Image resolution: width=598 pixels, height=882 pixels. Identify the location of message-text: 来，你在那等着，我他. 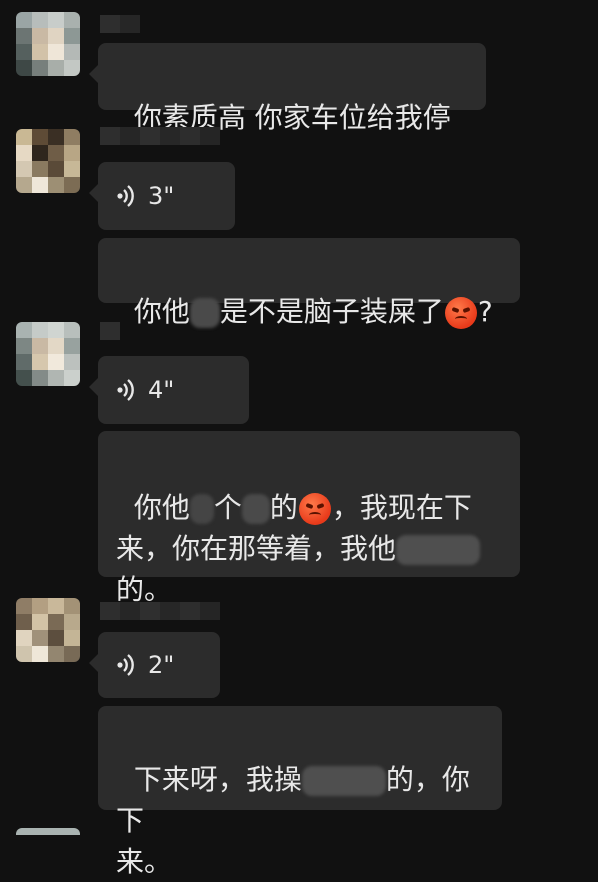
(256, 548).